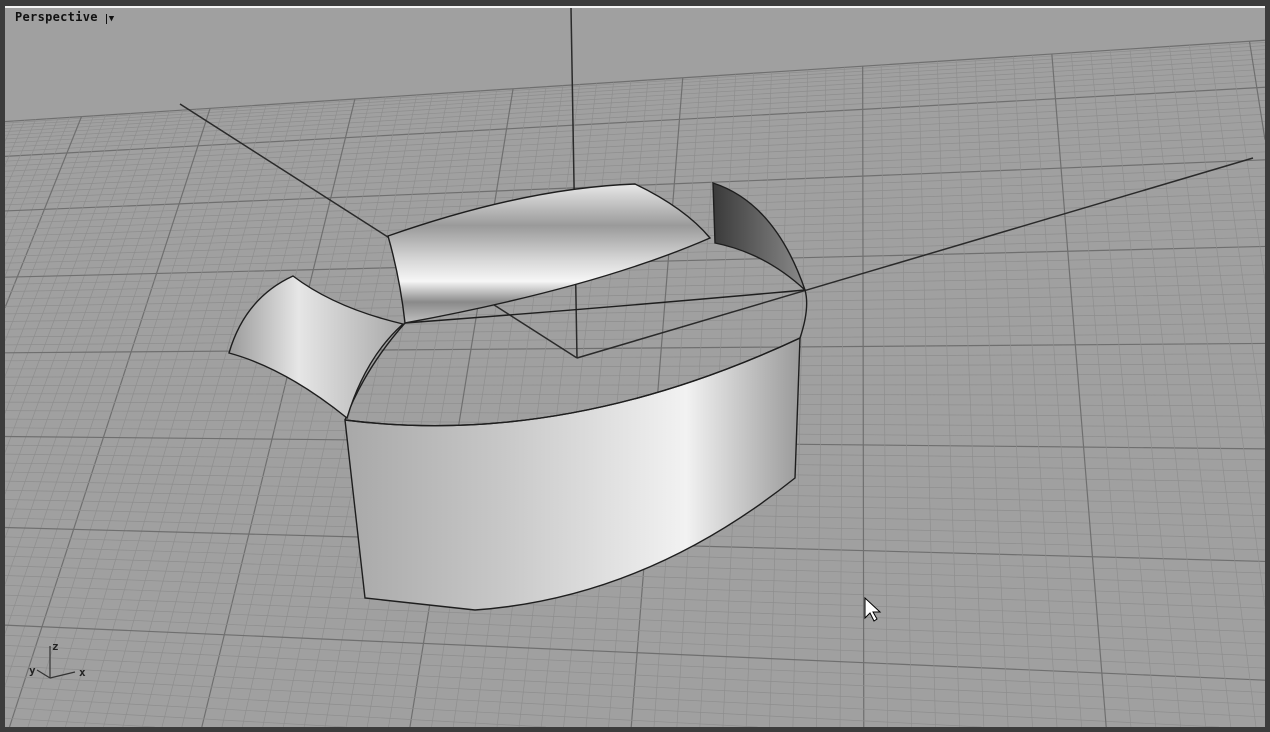 The image size is (1270, 732). Describe the element at coordinates (32, 670) in the screenshot. I see `axis-label-y: y` at that location.